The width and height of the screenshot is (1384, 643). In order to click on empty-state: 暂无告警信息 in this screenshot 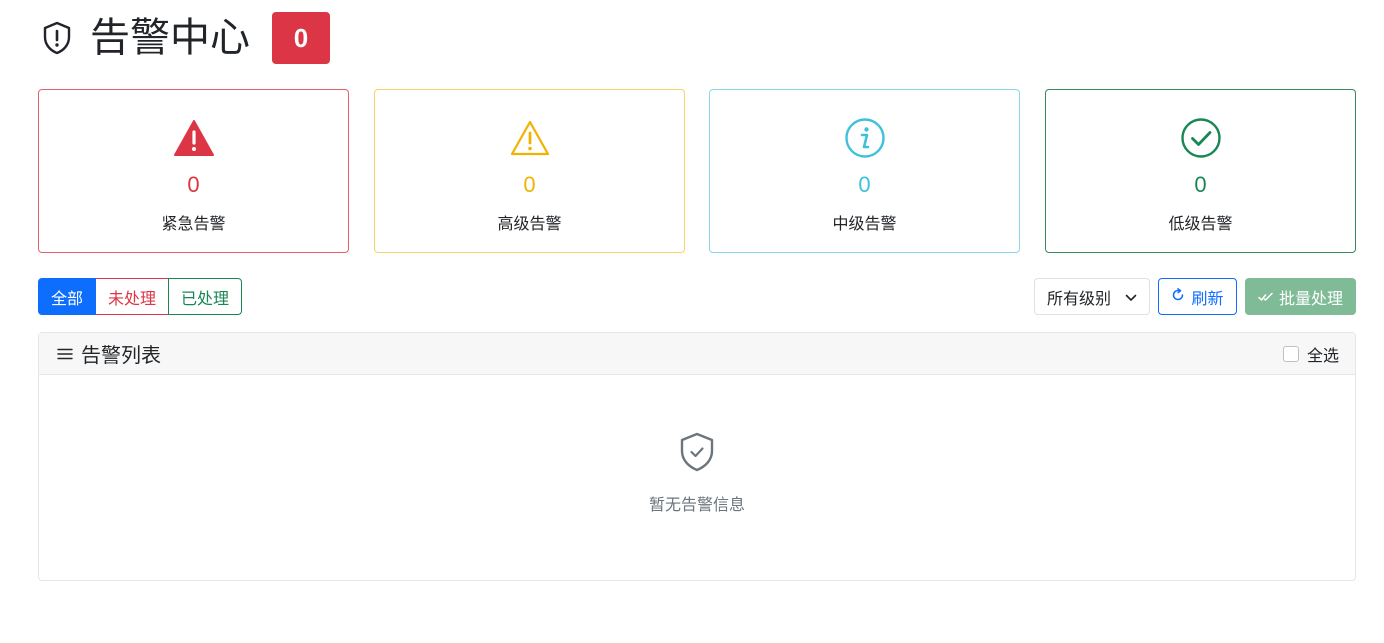, I will do `click(697, 473)`.